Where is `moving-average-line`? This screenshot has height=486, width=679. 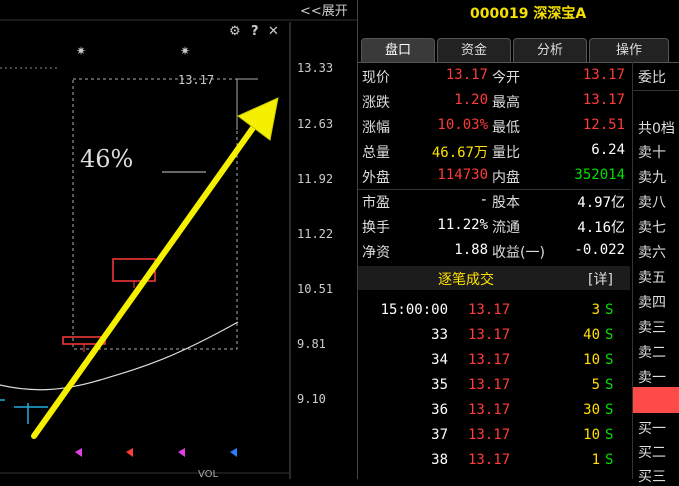
moving-average-line is located at coordinates (119, 356).